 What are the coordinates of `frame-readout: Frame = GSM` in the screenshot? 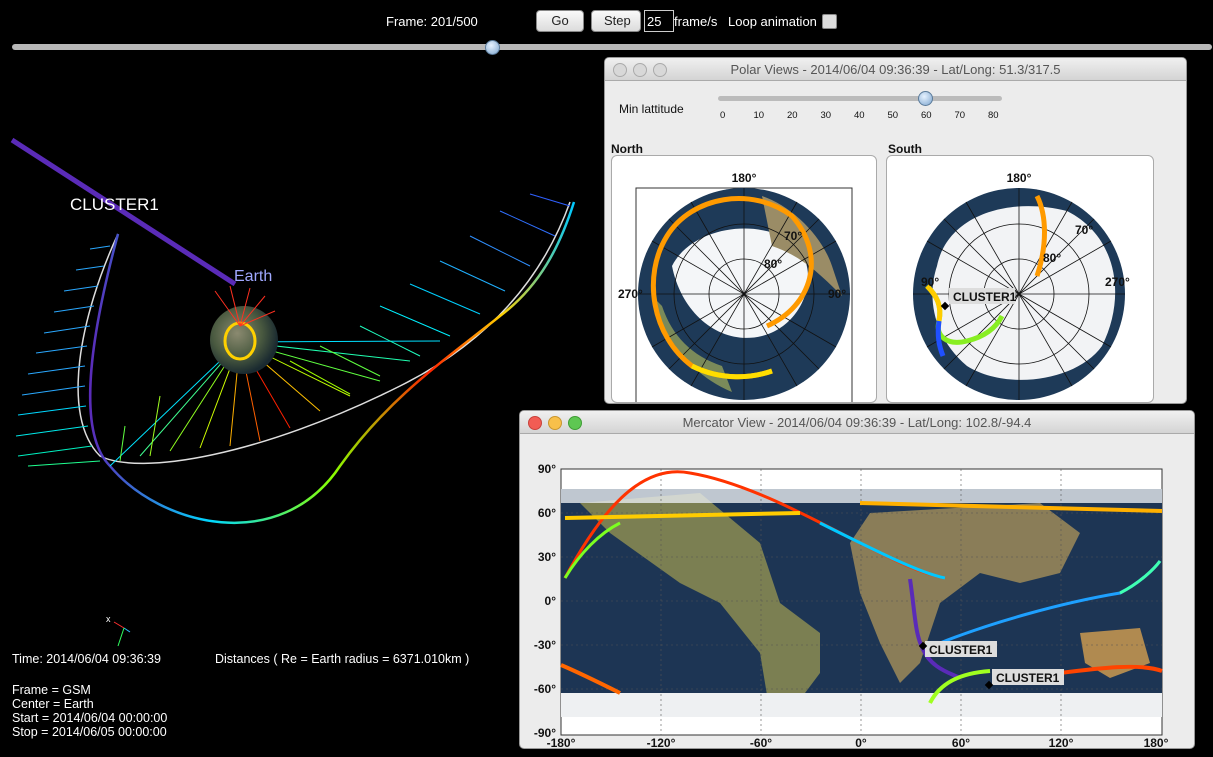 It's located at (51, 690).